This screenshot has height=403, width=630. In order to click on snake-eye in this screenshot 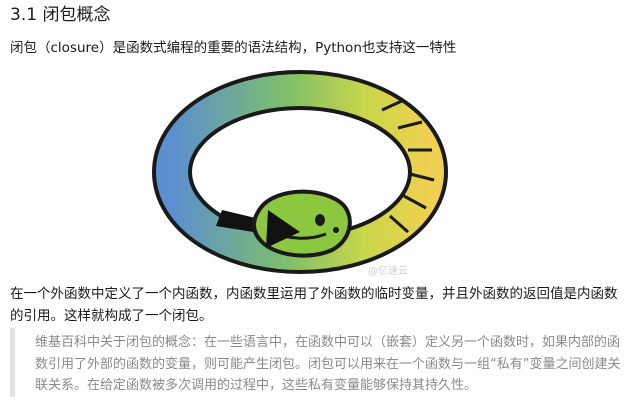, I will do `click(320, 220)`.